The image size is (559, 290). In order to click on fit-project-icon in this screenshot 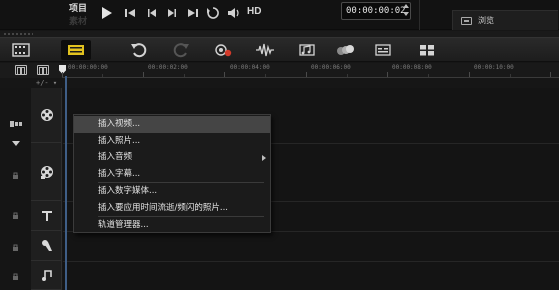, I will do `click(43, 70)`.